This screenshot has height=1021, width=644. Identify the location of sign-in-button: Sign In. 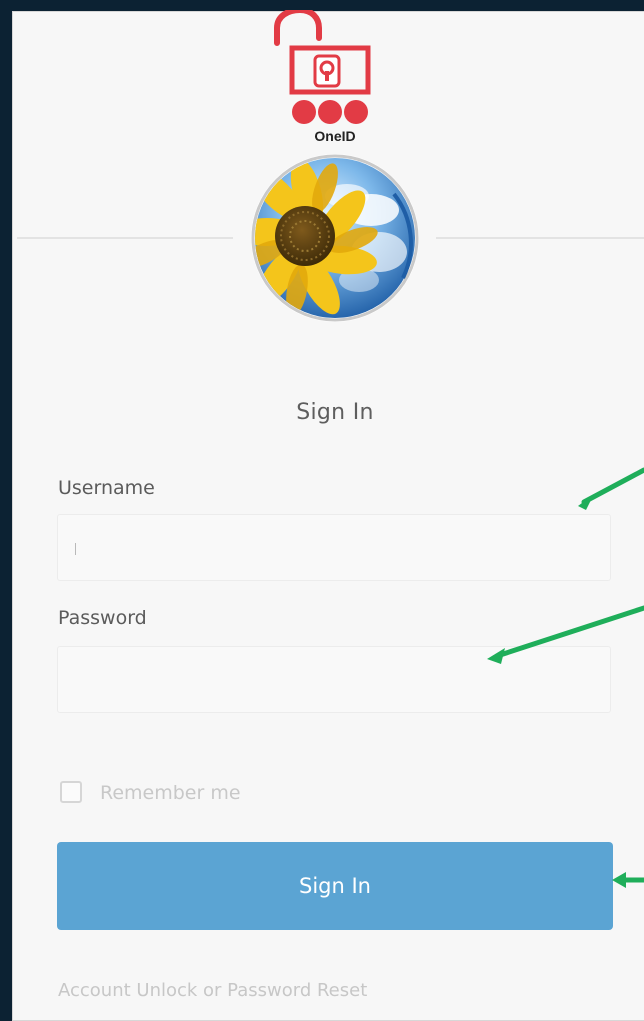
(335, 886).